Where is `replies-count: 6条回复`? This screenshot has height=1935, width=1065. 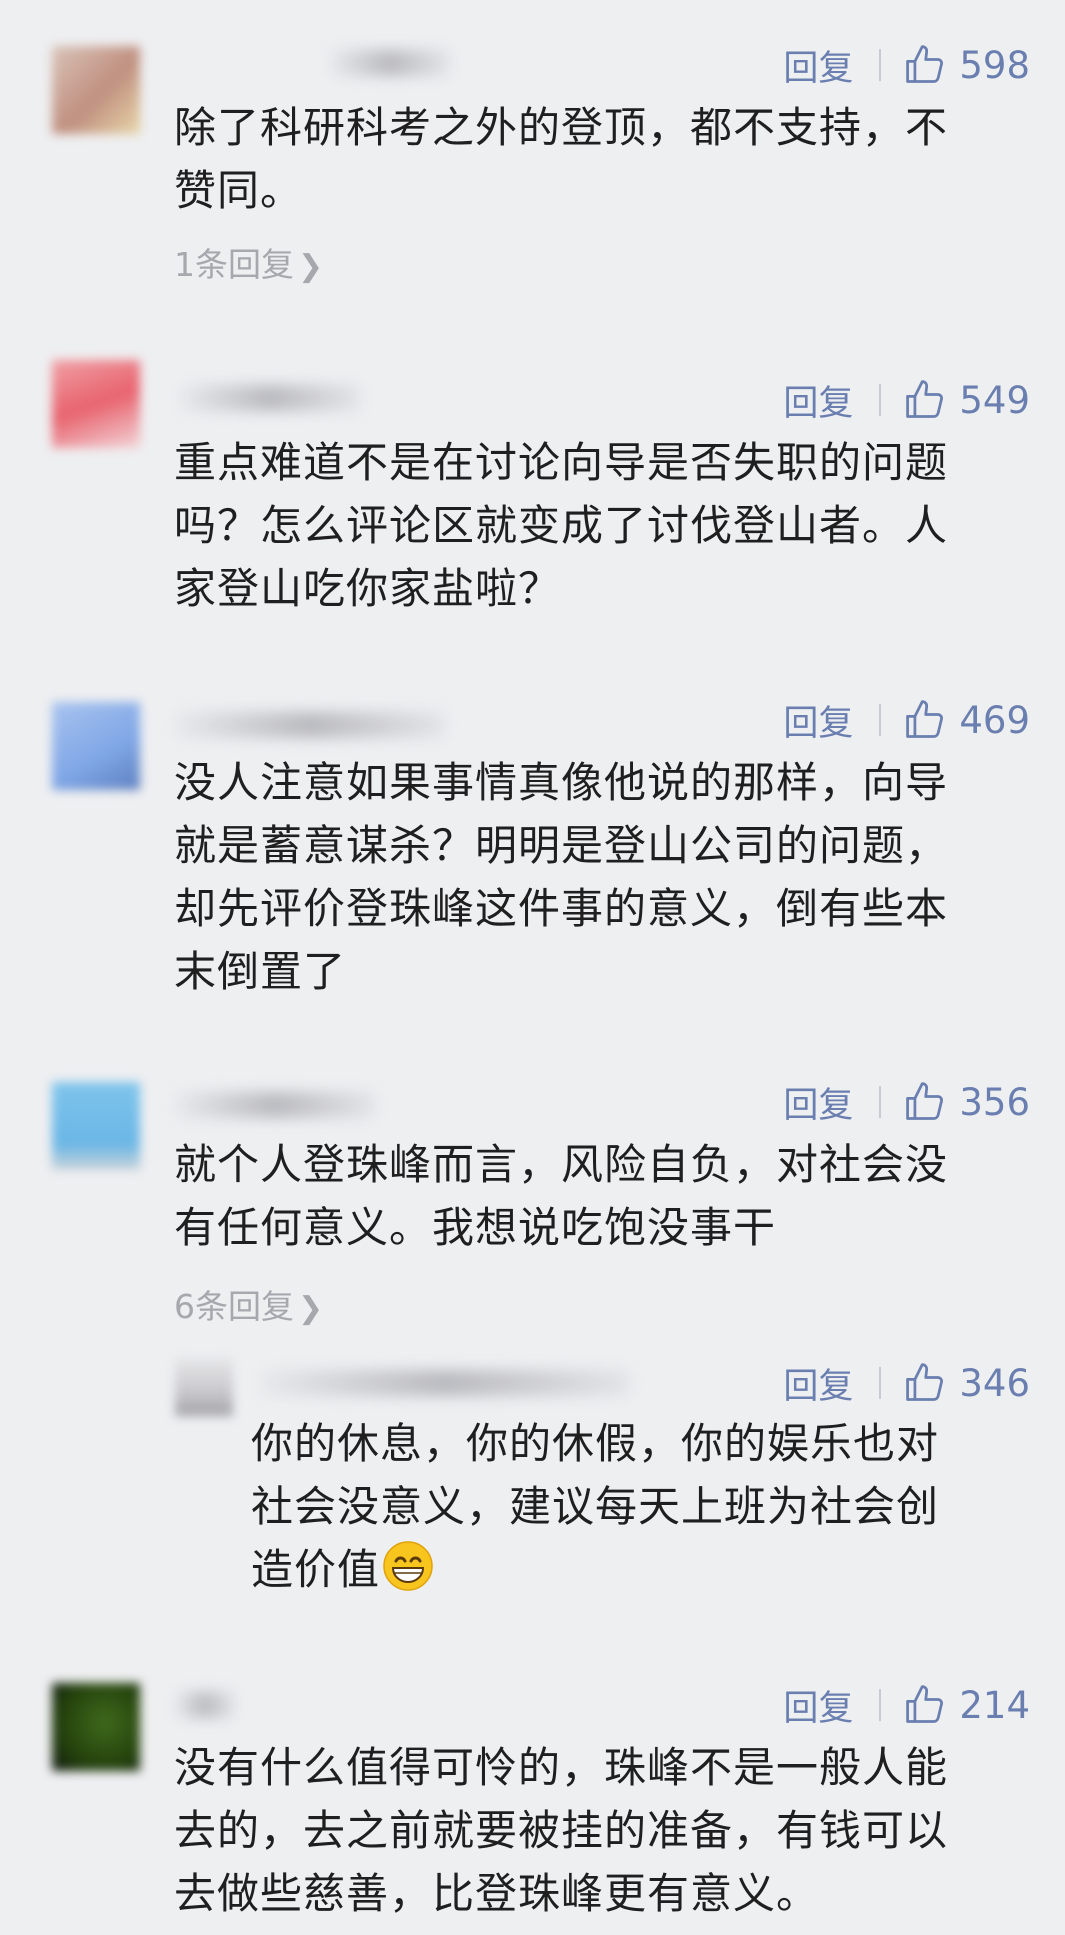
replies-count: 6条回复 is located at coordinates (234, 1306).